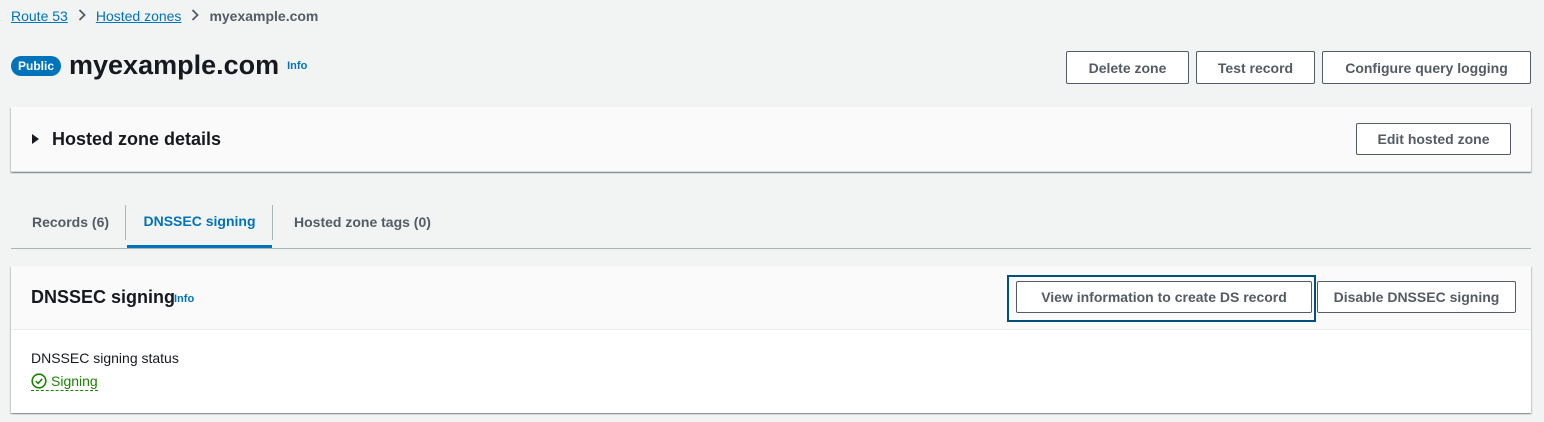  What do you see at coordinates (39, 16) in the screenshot?
I see `breadcrumb-route53-link: Route 53` at bounding box center [39, 16].